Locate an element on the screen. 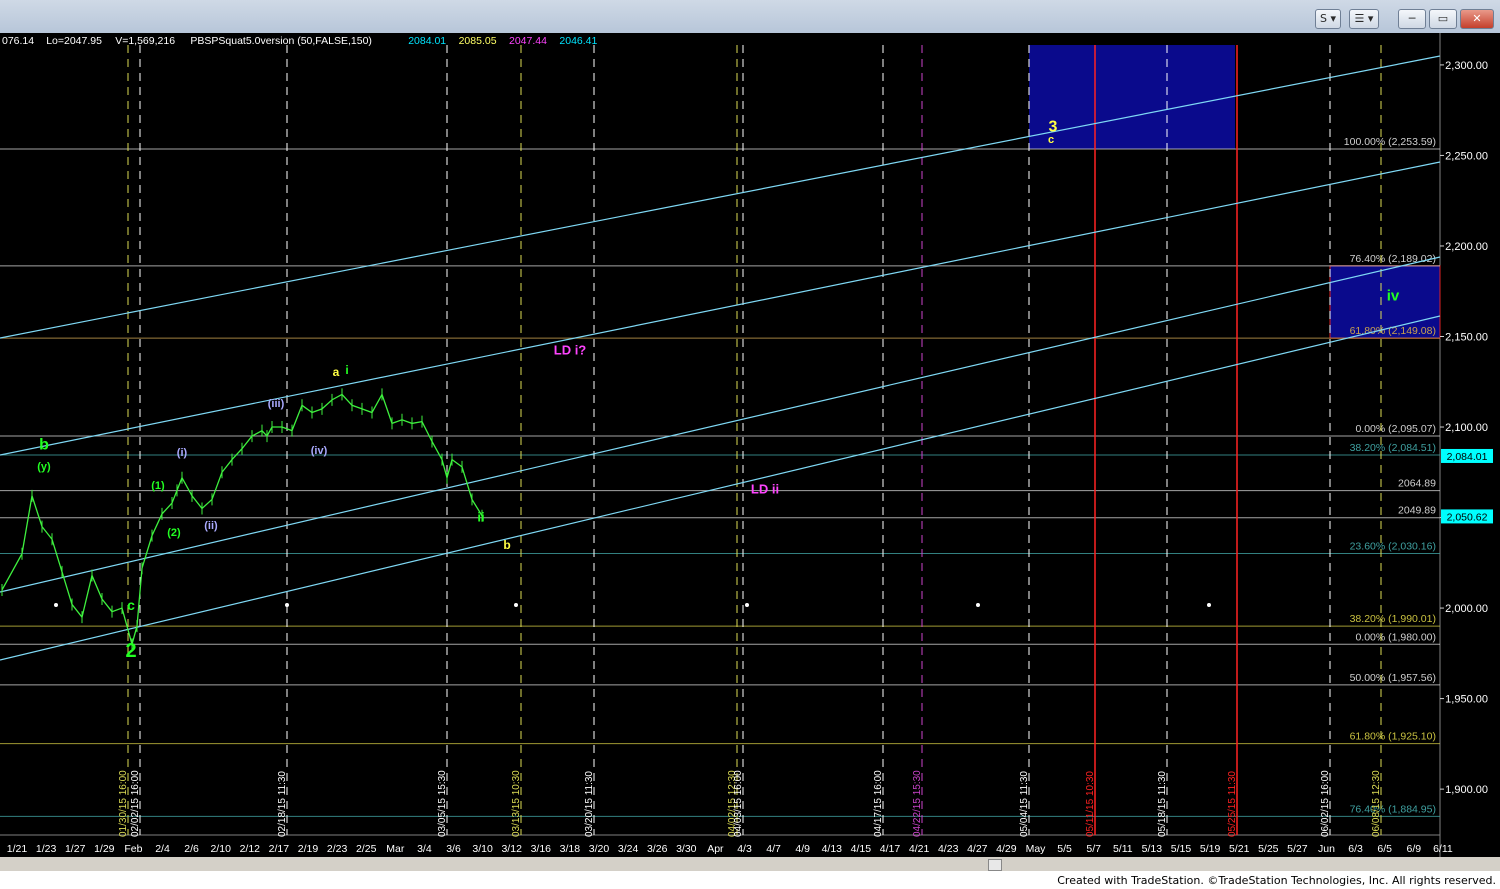 This screenshot has height=889, width=1500. x-tick-label: 1/29 is located at coordinates (104, 849).